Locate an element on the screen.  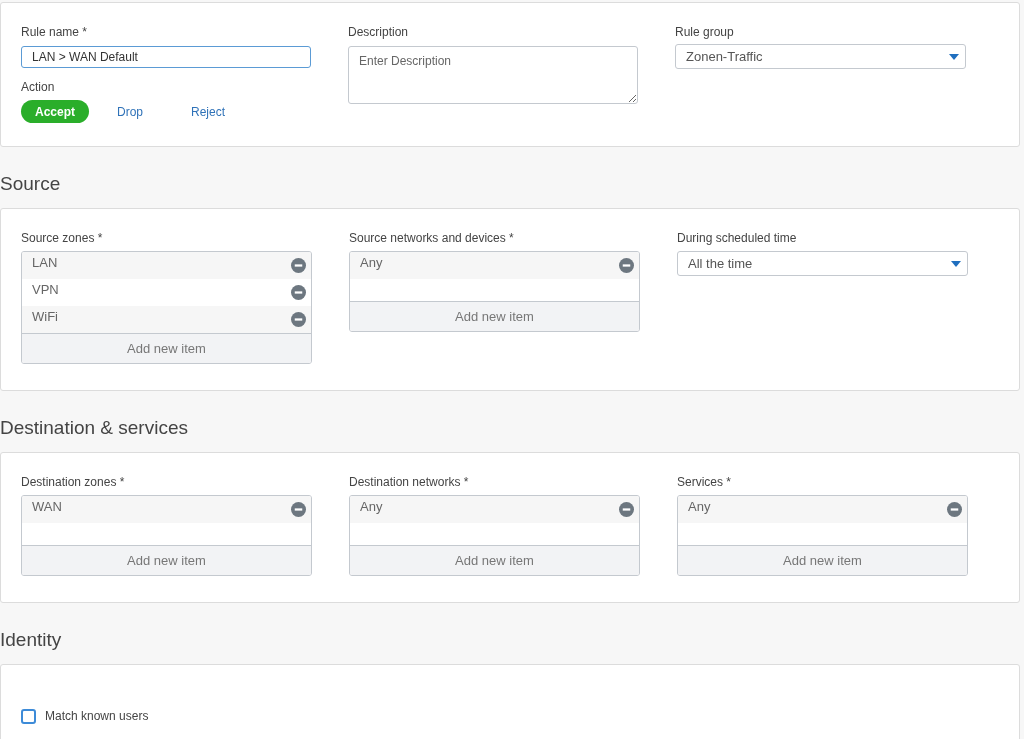
list-item: WAN is located at coordinates (47, 507).